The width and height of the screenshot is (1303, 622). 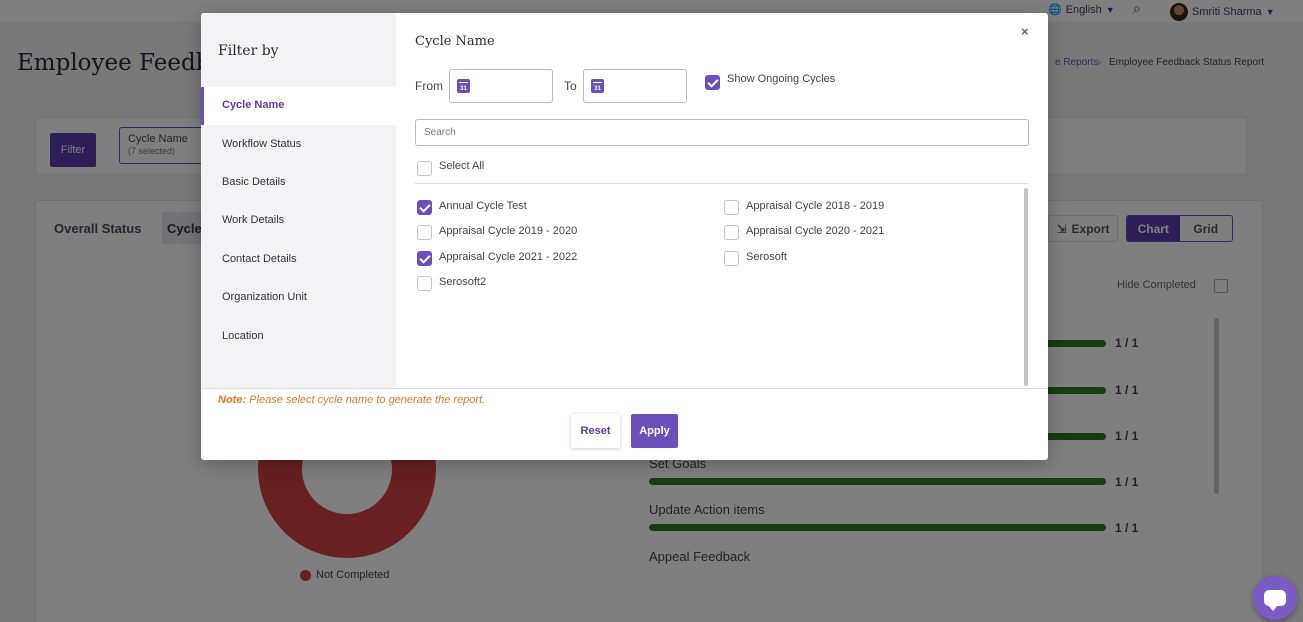 What do you see at coordinates (462, 282) in the screenshot?
I see `option-label: Serosoft2` at bounding box center [462, 282].